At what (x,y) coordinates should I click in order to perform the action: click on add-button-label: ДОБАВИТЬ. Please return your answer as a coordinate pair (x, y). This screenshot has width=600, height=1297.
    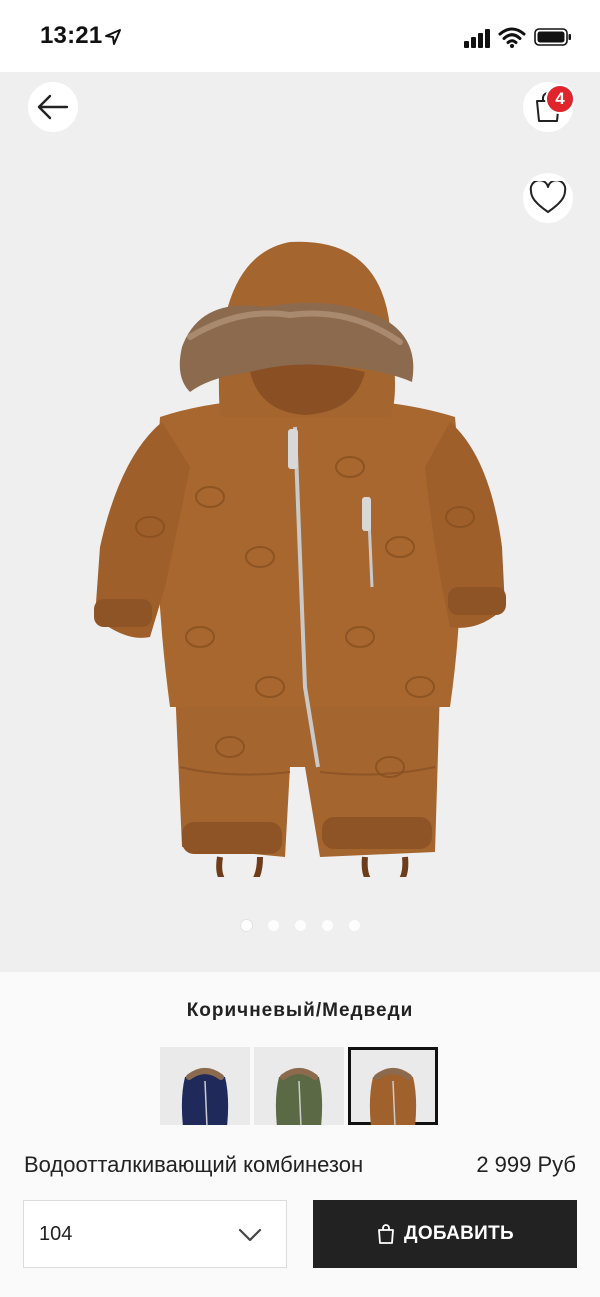
    Looking at the image, I should click on (458, 1233).